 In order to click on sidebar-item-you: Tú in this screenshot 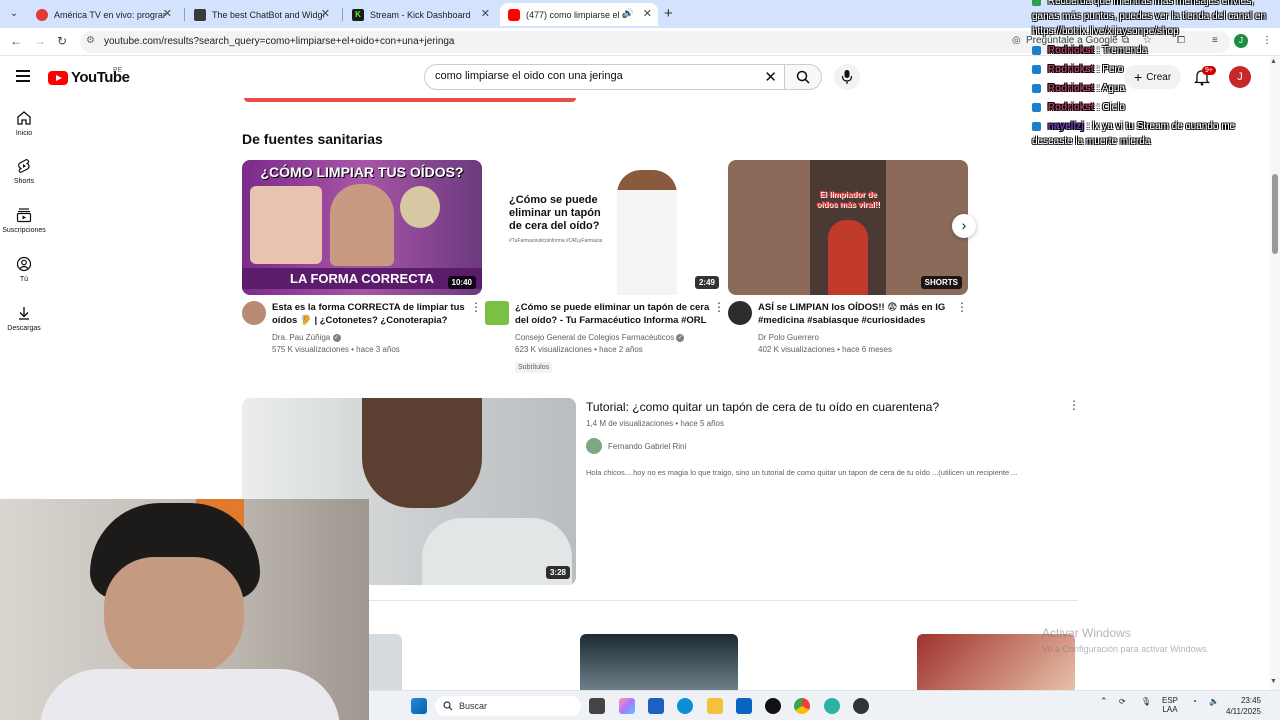, I will do `click(24, 269)`.